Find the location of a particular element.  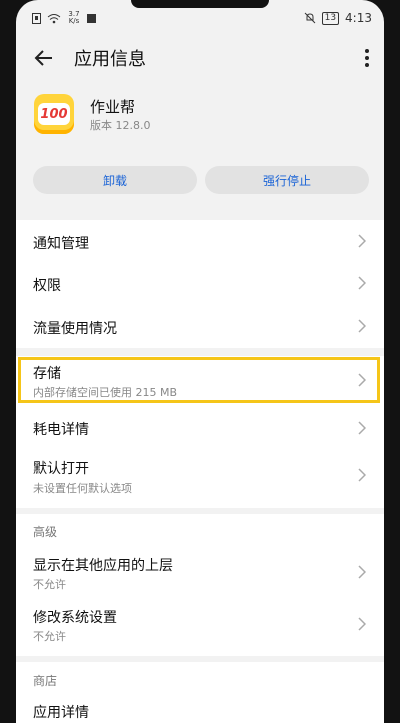

mute-icon is located at coordinates (309, 18).